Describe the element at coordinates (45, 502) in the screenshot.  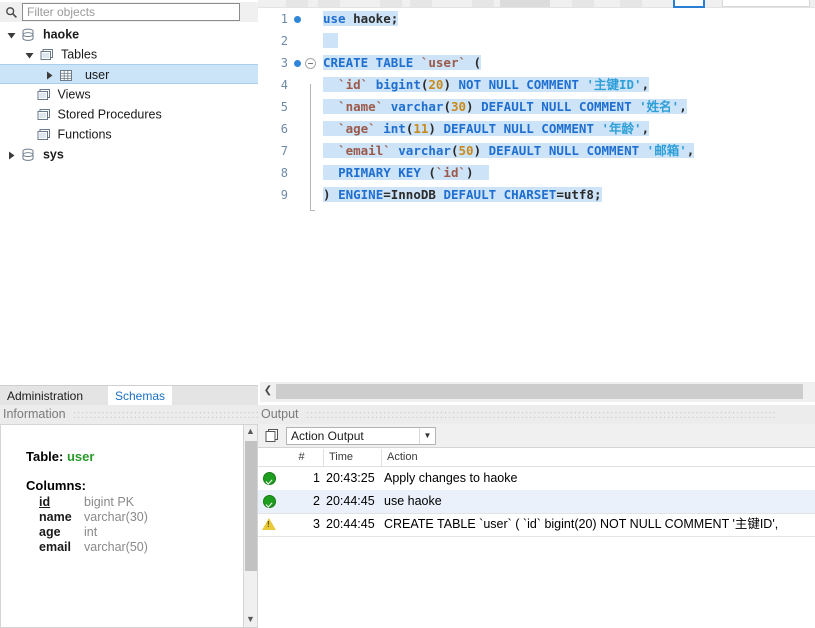
I see `info-column-name: id` at that location.